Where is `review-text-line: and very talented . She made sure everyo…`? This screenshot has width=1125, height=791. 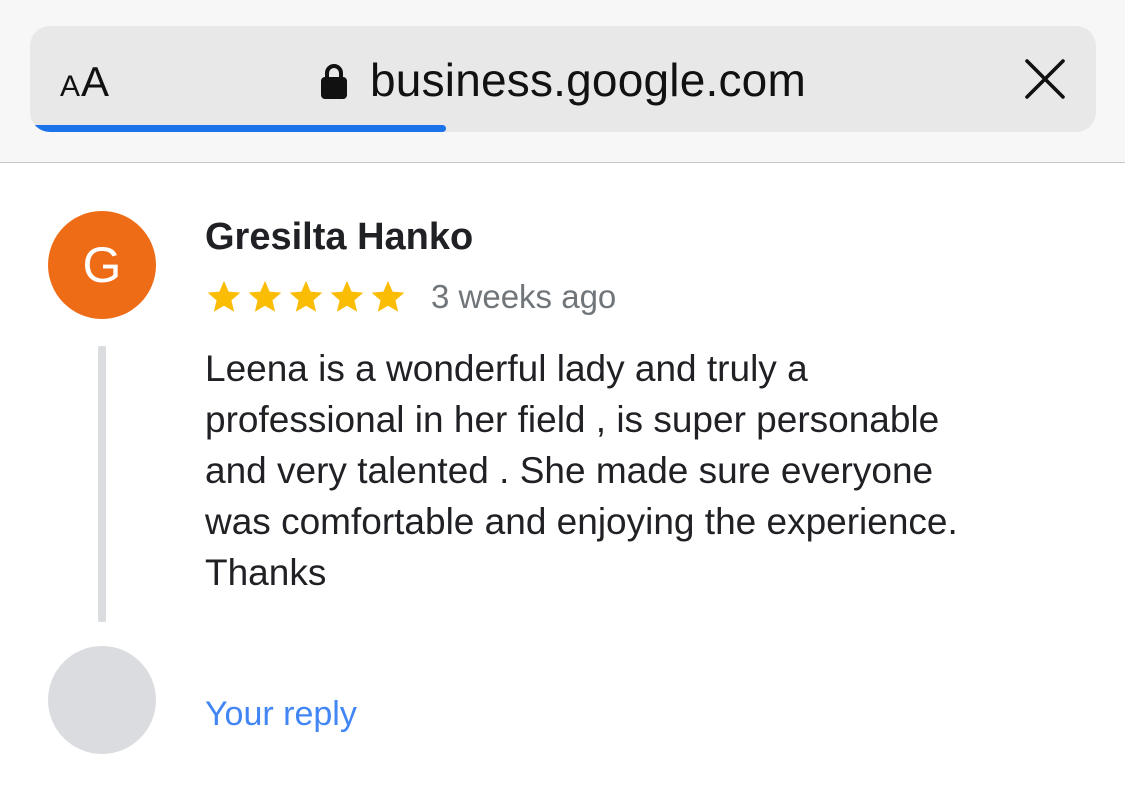
review-text-line: and very talented . She made sure everyo… is located at coordinates (569, 470).